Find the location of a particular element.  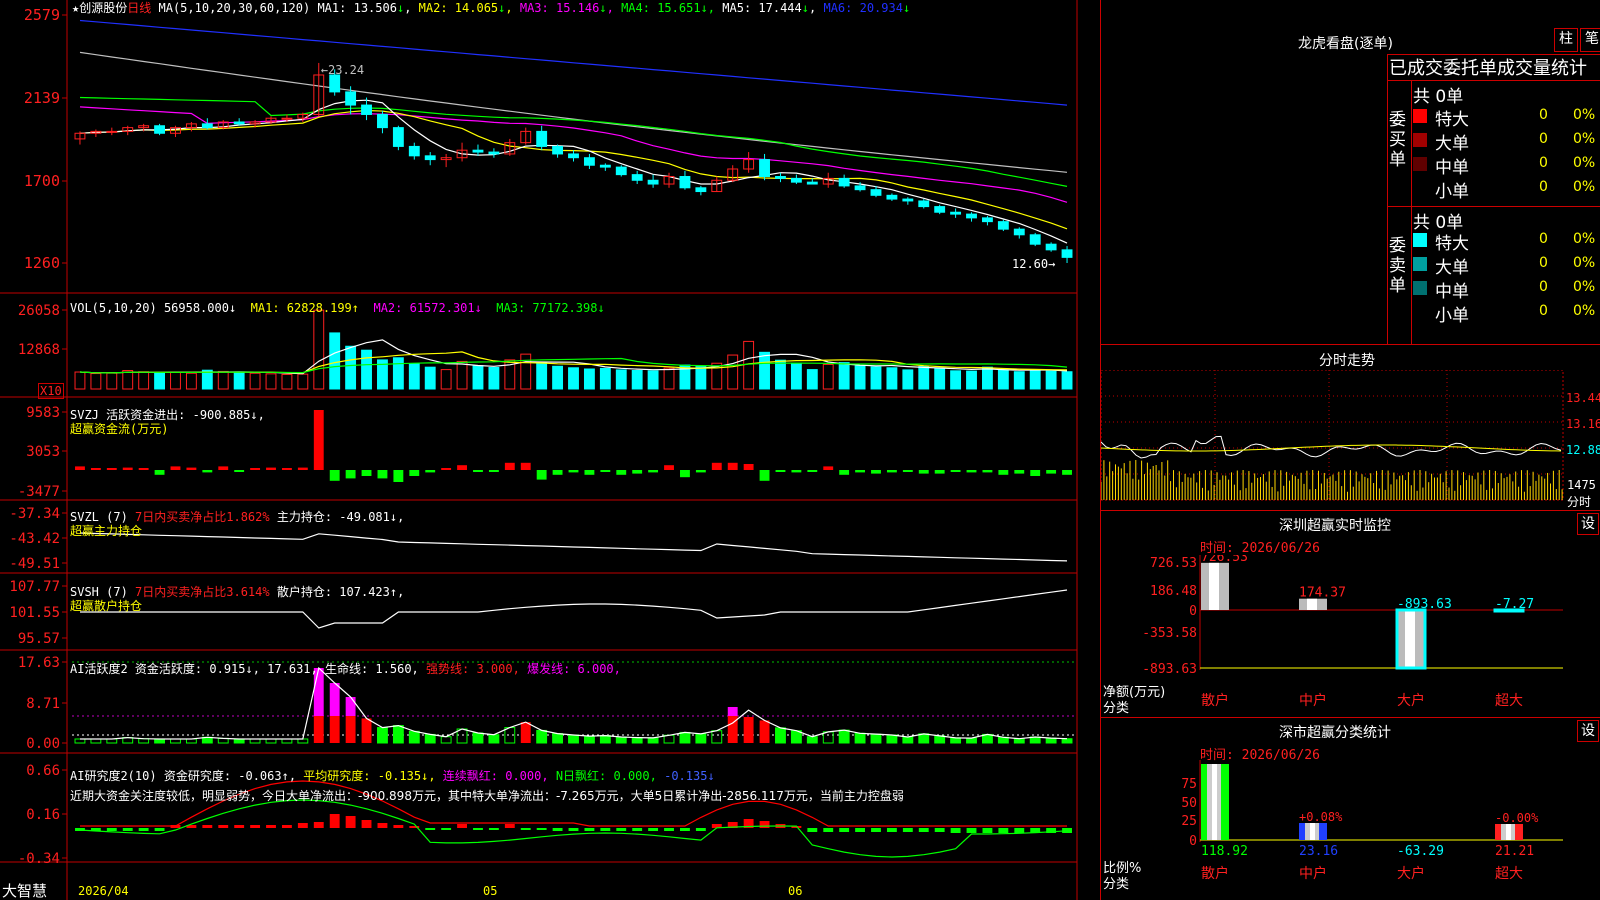

price-axis-label: 2139 is located at coordinates (42, 98).